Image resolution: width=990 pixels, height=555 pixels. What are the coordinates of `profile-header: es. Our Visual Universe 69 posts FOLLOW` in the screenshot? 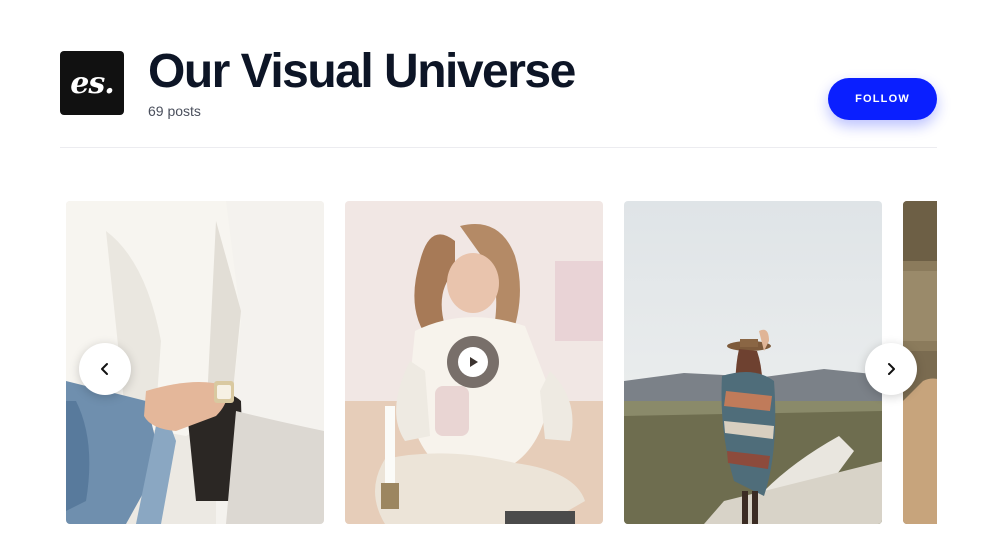 It's located at (498, 84).